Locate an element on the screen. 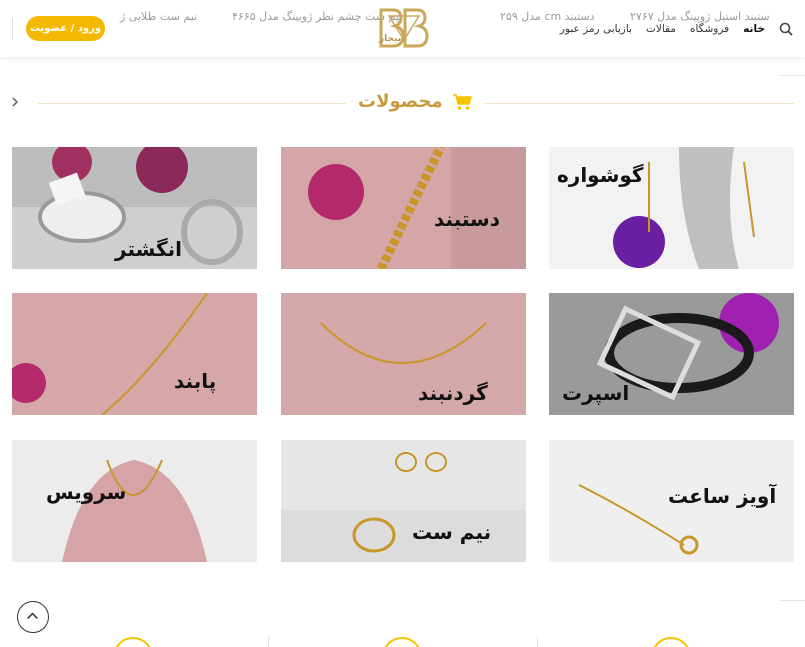 Image resolution: width=805 pixels, height=647 pixels. category-tile-half-set: نیم ست is located at coordinates (403, 501).